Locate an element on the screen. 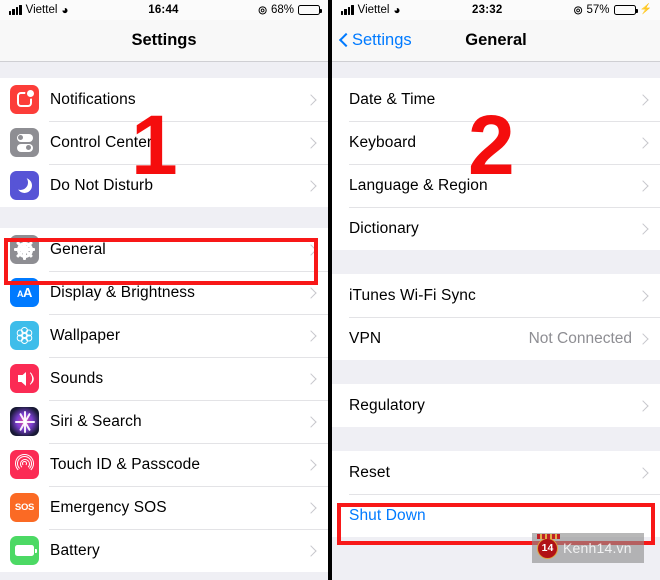  list-item-label: Wallpaper is located at coordinates (85, 335).